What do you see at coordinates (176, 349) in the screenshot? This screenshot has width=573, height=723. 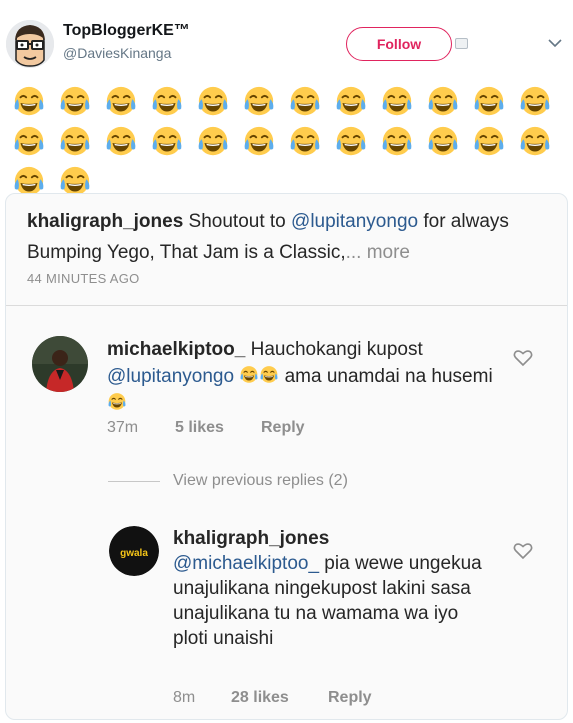 I see `comment-username: michaelkiptoo_` at bounding box center [176, 349].